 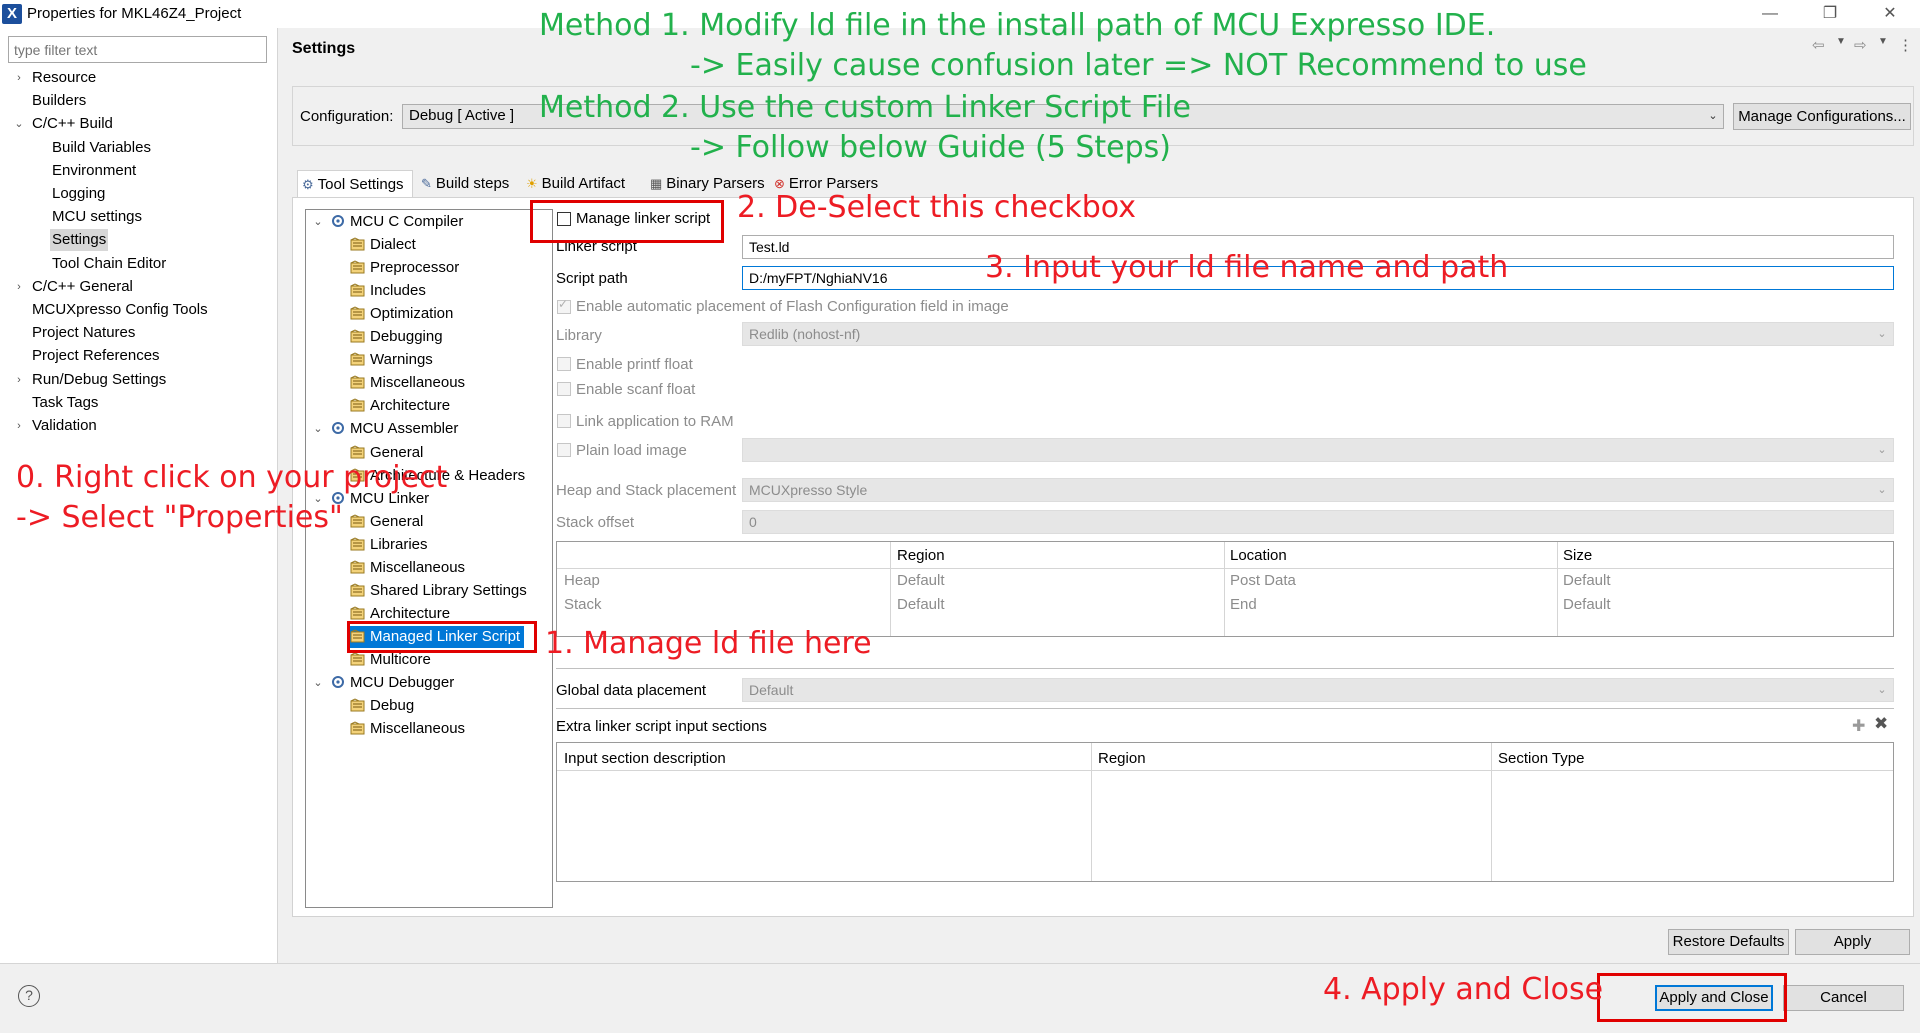 I want to click on tree-node-warnings: Warnings, so click(x=391, y=360).